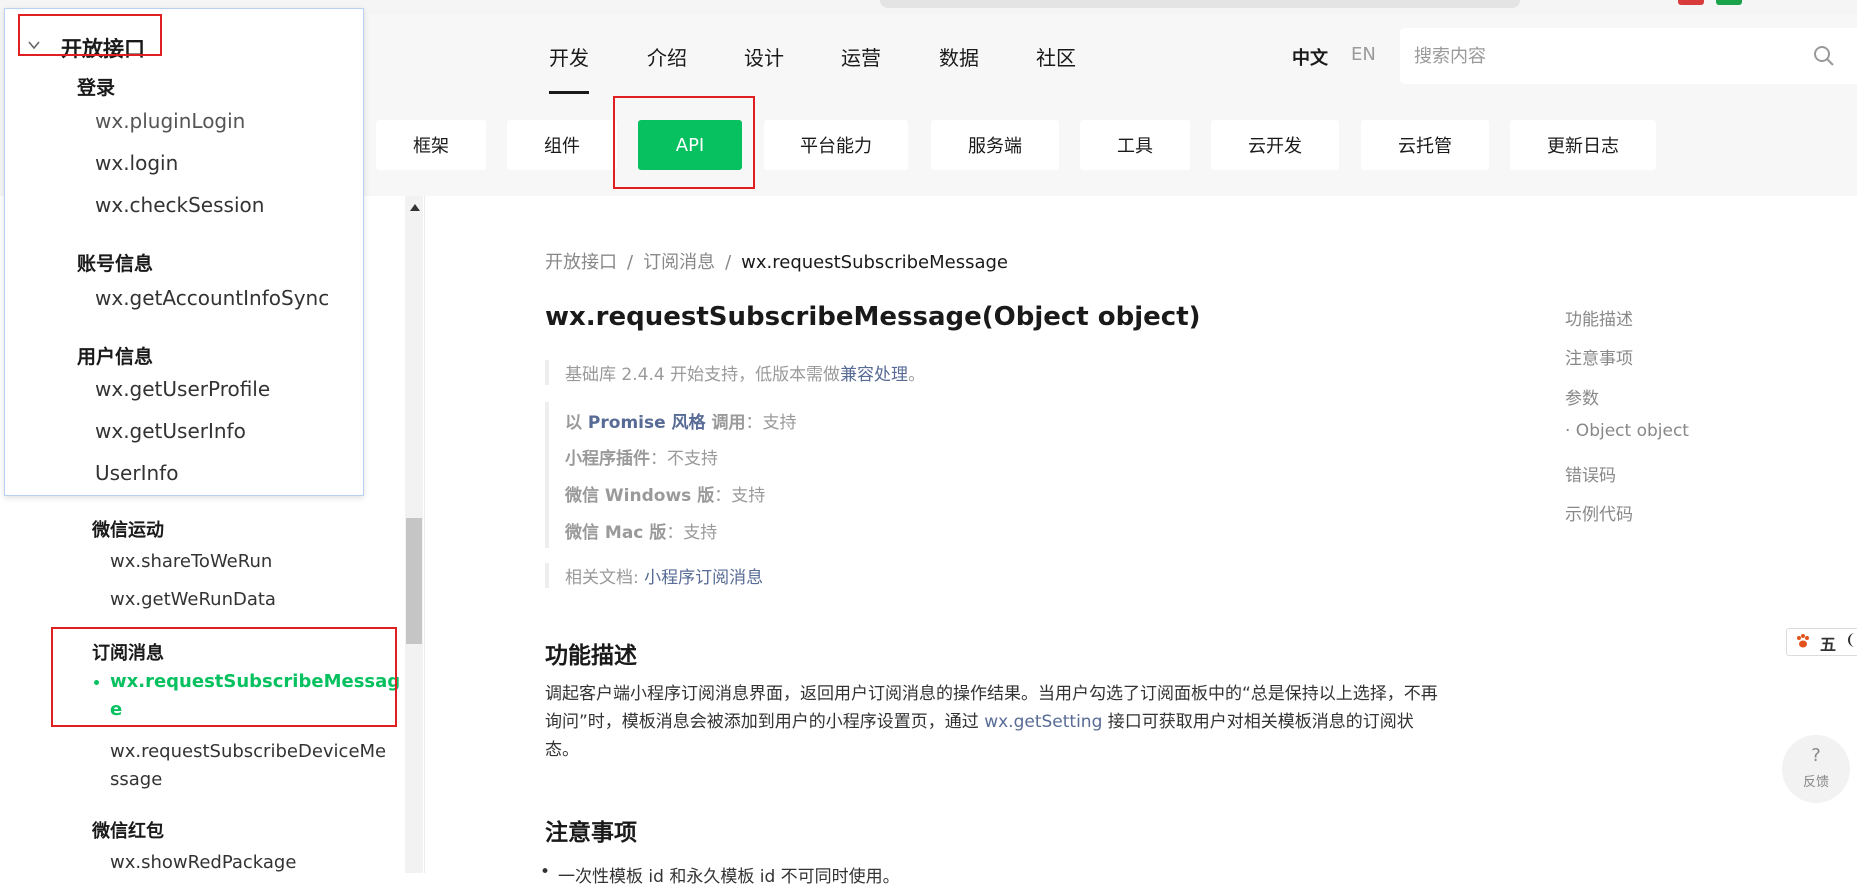  I want to click on toc-params: 参数, so click(1582, 396).